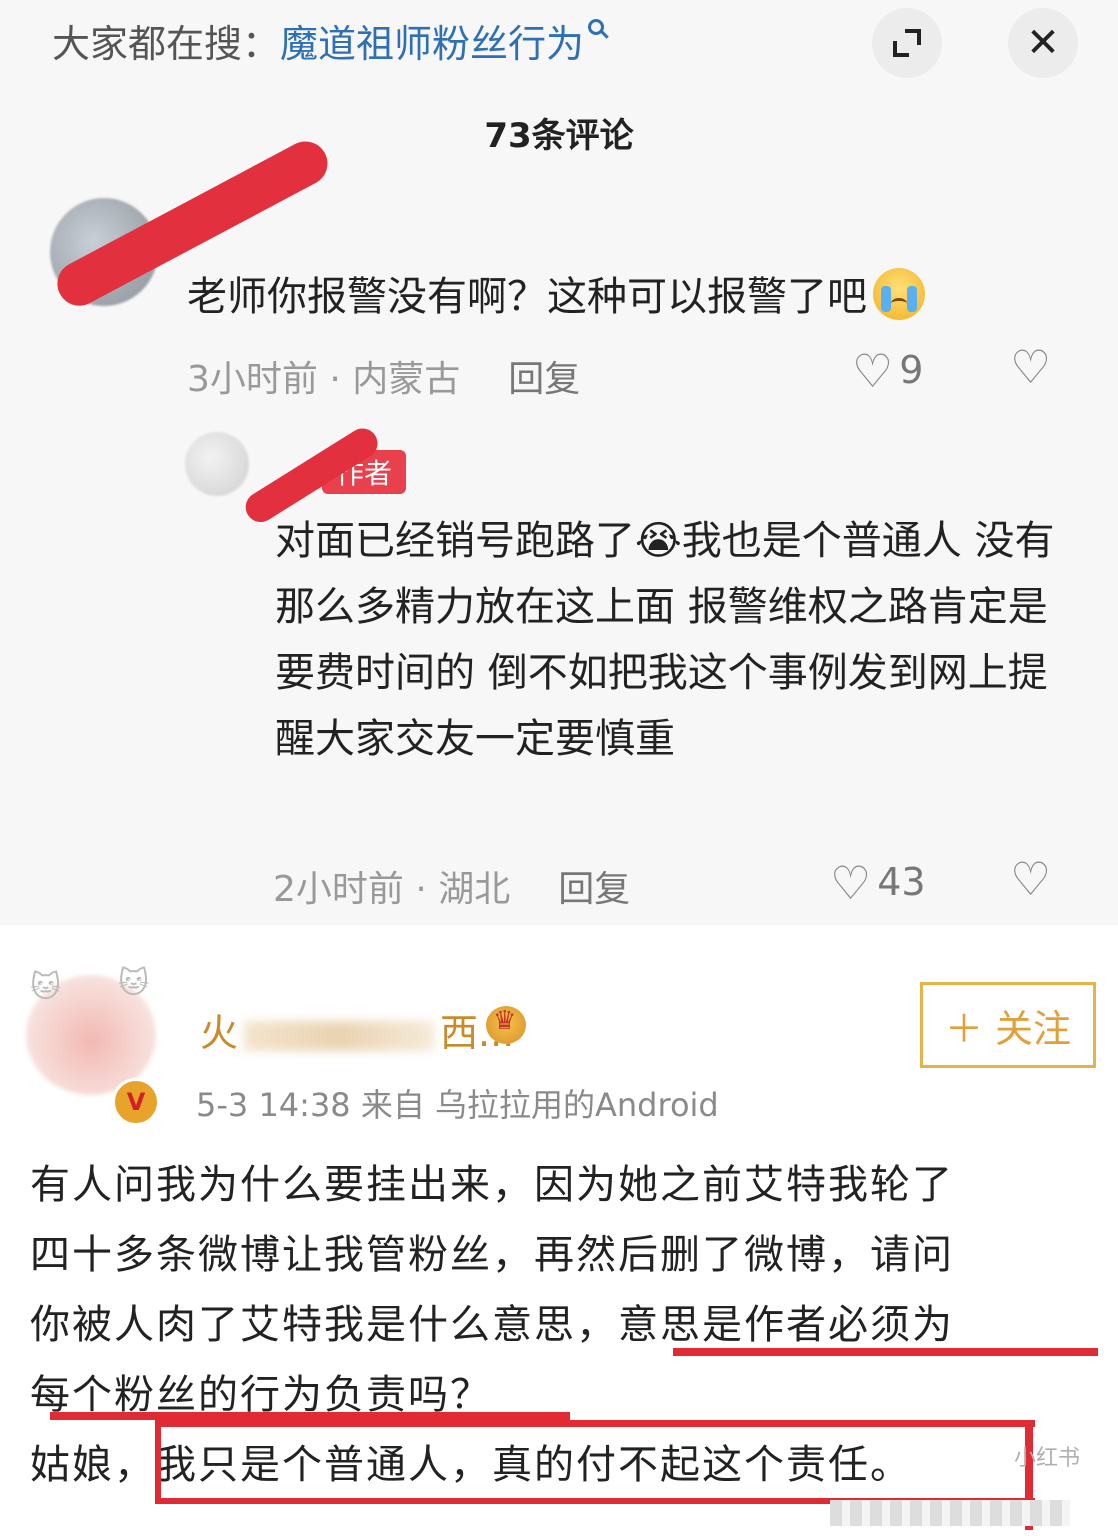 Image resolution: width=1118 pixels, height=1536 pixels. Describe the element at coordinates (950, 1513) in the screenshot. I see `watermark-bar` at that location.